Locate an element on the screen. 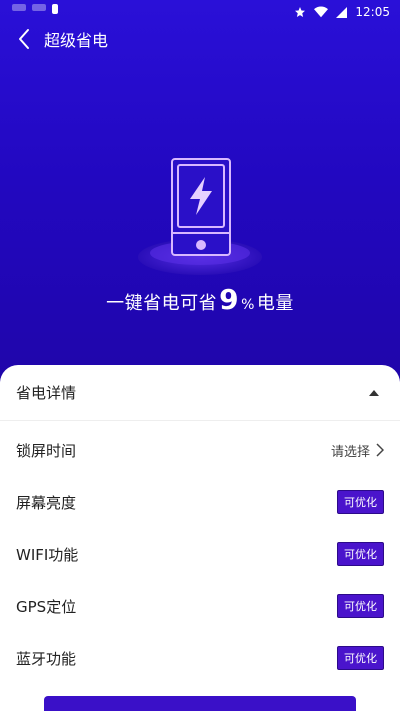 The width and height of the screenshot is (400, 711). row-label: 锁屏时间 is located at coordinates (46, 450).